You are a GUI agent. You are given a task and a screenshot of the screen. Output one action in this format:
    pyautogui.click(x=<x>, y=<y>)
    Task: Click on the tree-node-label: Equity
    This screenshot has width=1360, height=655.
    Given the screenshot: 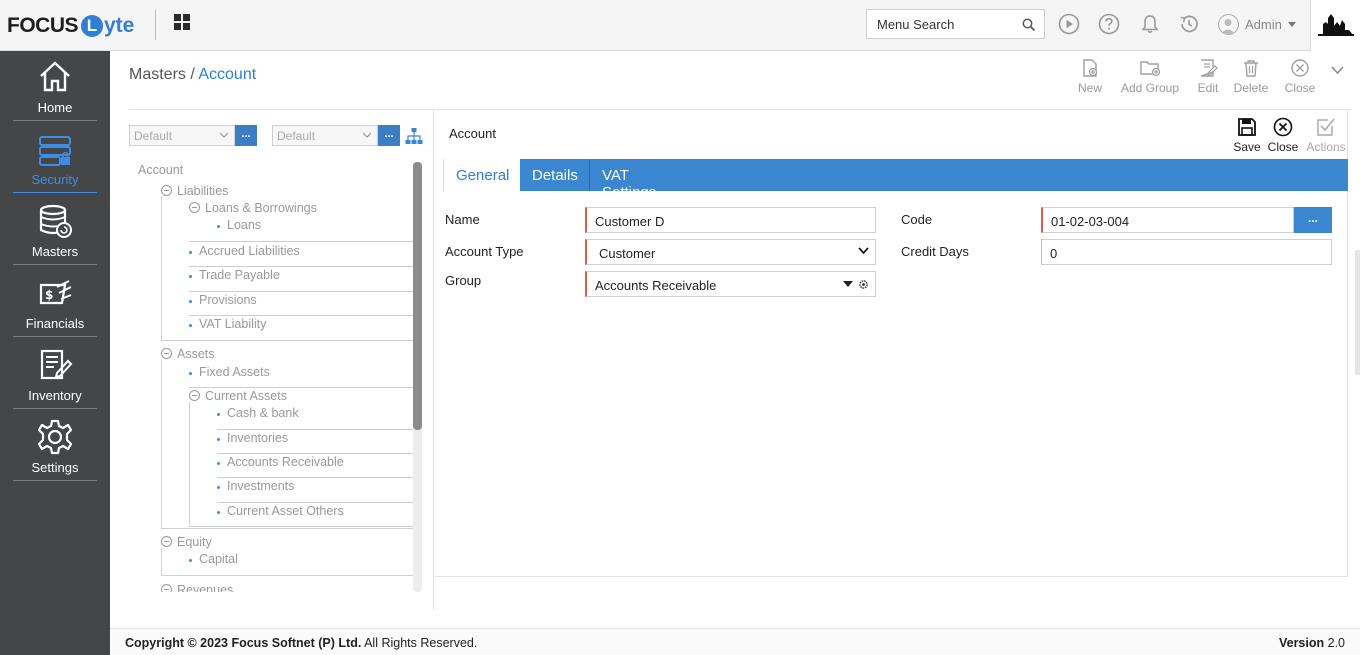 What is the action you would take?
    pyautogui.click(x=194, y=542)
    